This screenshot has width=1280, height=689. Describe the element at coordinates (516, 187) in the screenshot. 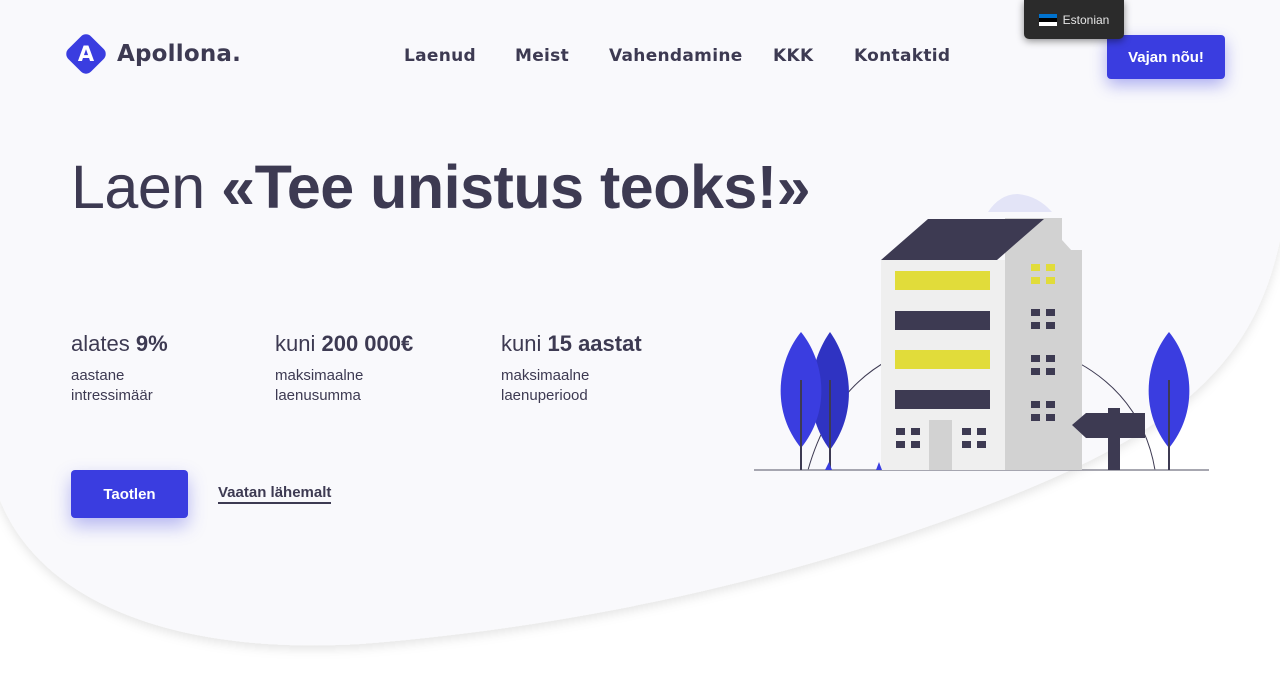

I see `title-bold: «Tee unistus teoks!»` at that location.